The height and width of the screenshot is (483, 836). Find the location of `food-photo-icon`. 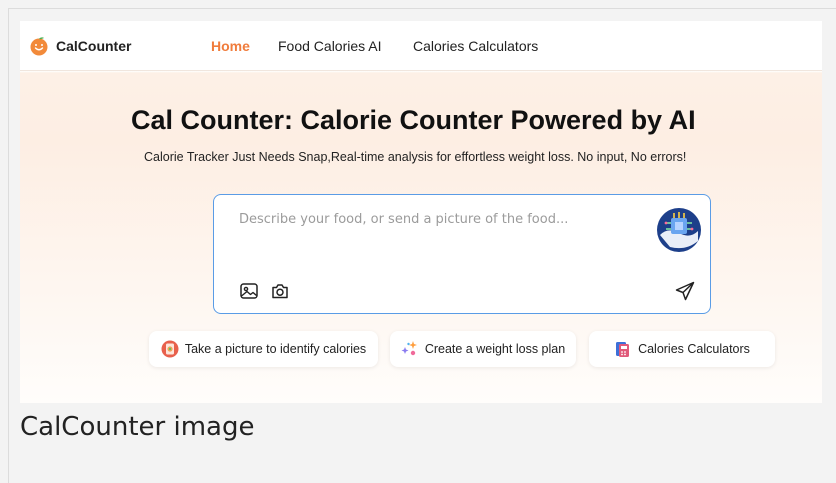

food-photo-icon is located at coordinates (170, 349).